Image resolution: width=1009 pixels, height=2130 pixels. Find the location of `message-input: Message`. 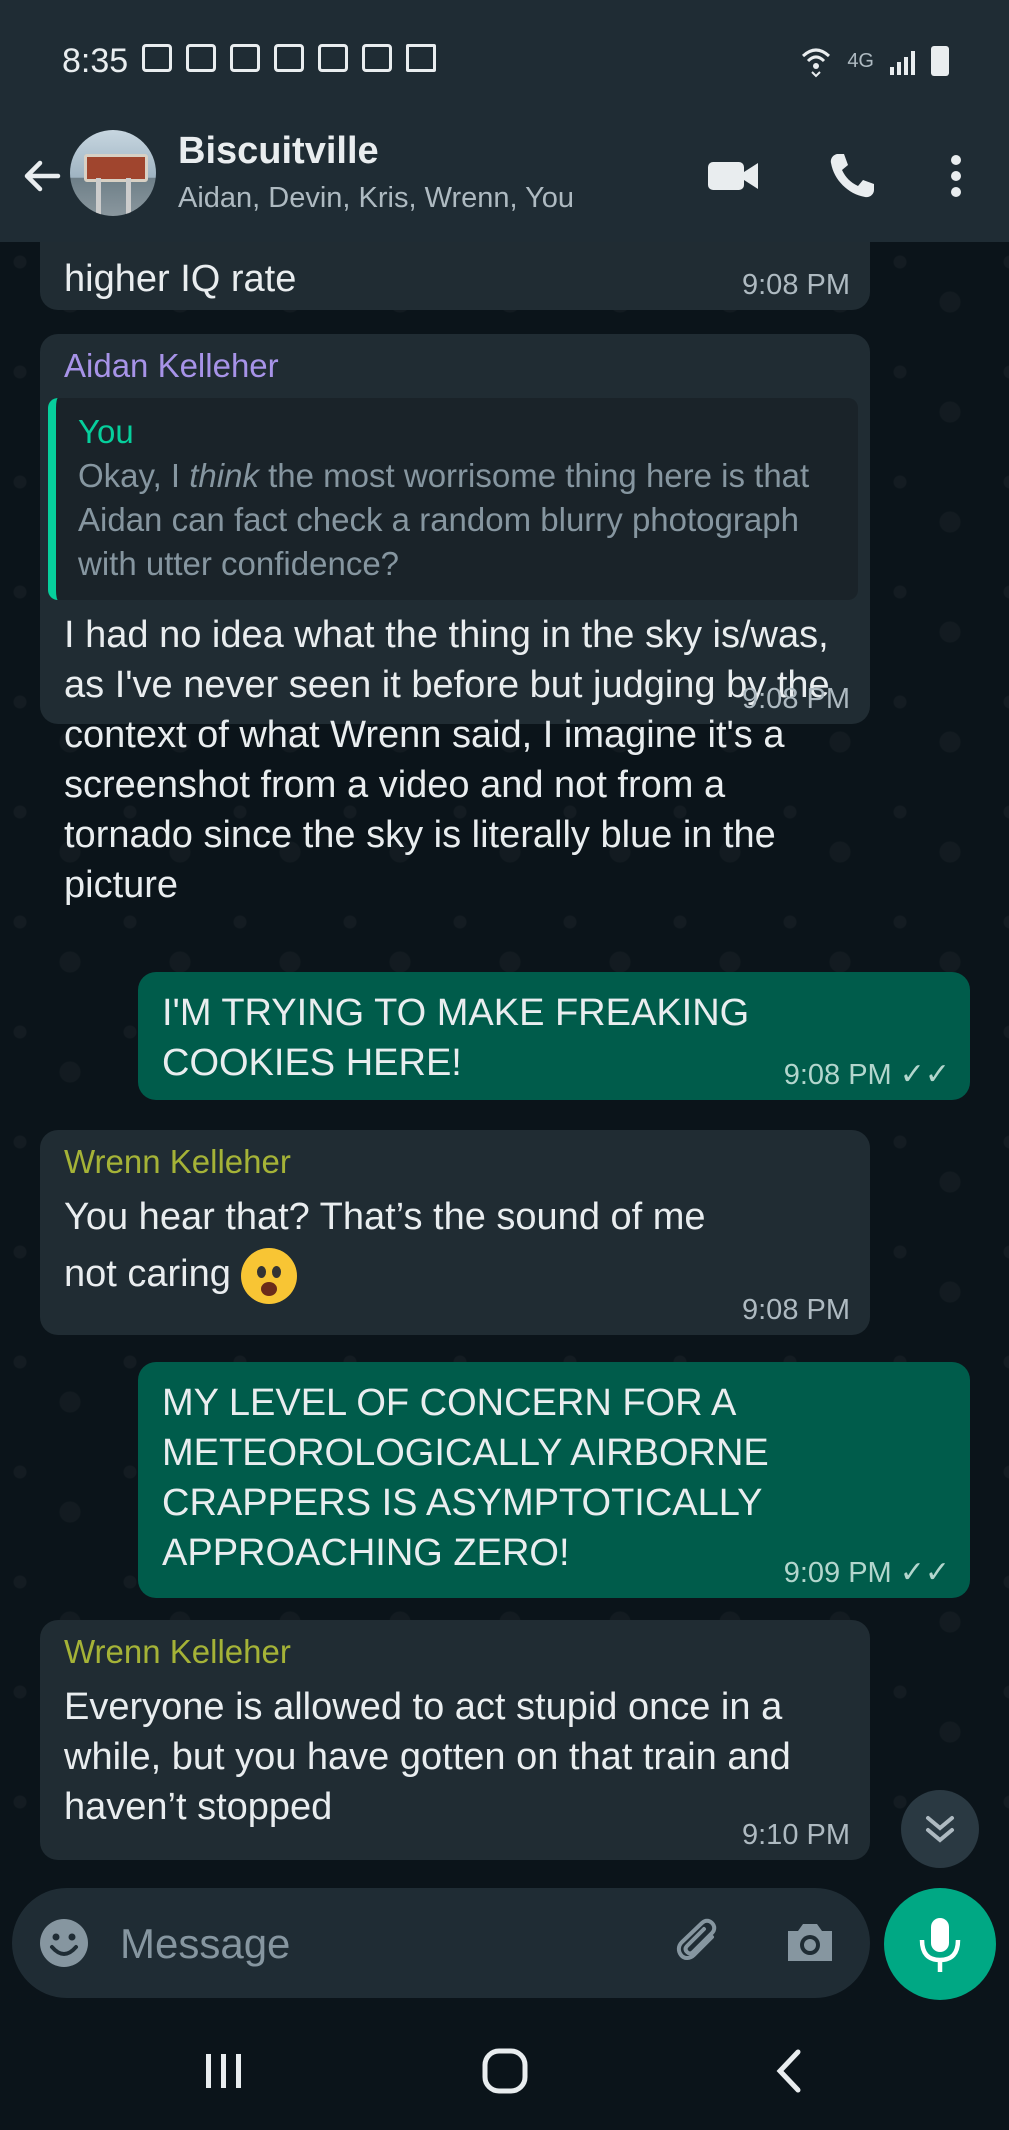

message-input: Message is located at coordinates (441, 1943).